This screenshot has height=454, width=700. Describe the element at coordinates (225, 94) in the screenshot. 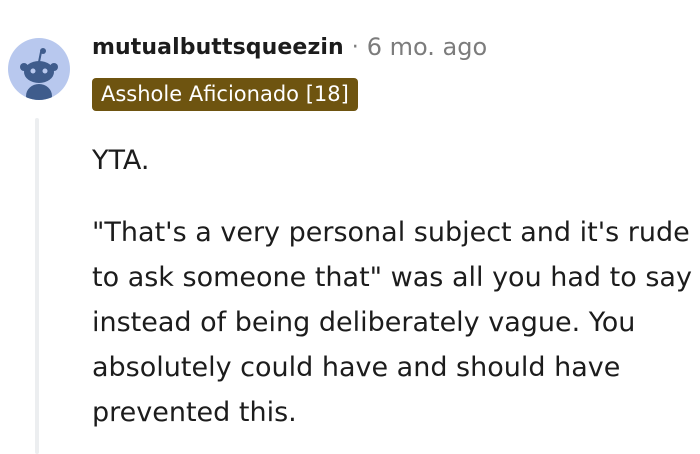

I see `user-flair-badge: Asshole Aficionado [18]` at that location.